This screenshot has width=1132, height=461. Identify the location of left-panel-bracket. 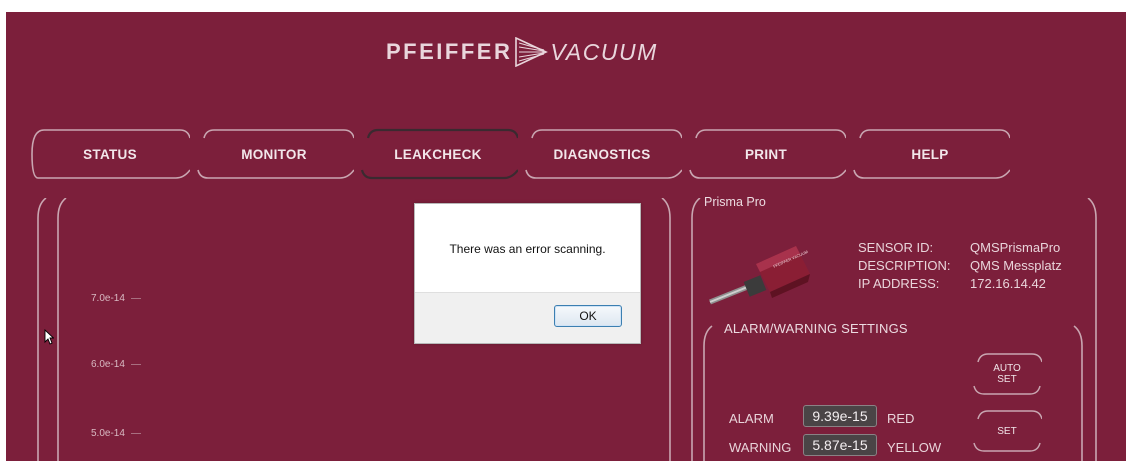
(52, 329).